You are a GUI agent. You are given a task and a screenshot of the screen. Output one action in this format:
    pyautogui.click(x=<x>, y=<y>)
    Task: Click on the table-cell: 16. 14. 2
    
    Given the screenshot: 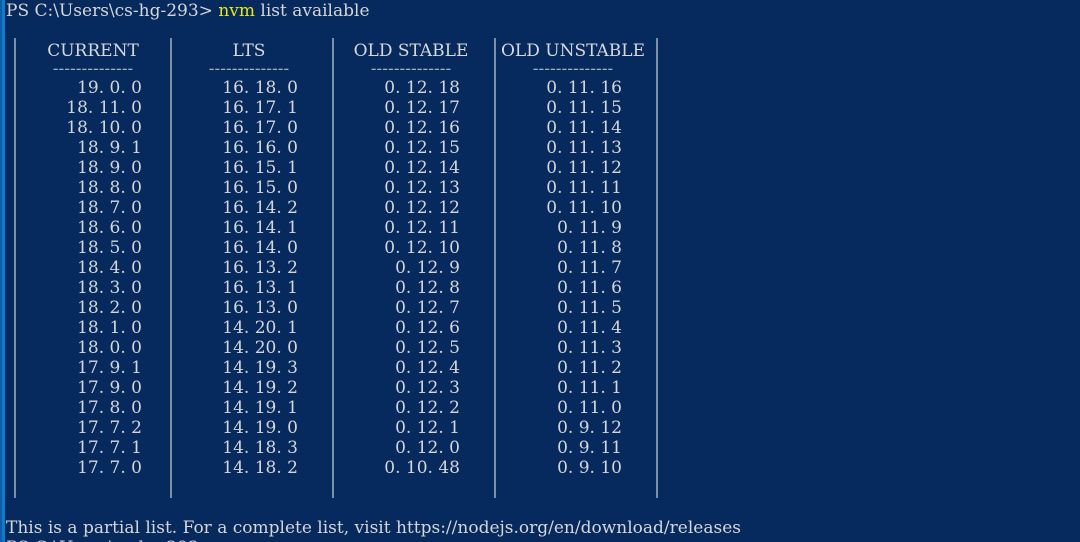 What is the action you would take?
    pyautogui.click(x=260, y=208)
    